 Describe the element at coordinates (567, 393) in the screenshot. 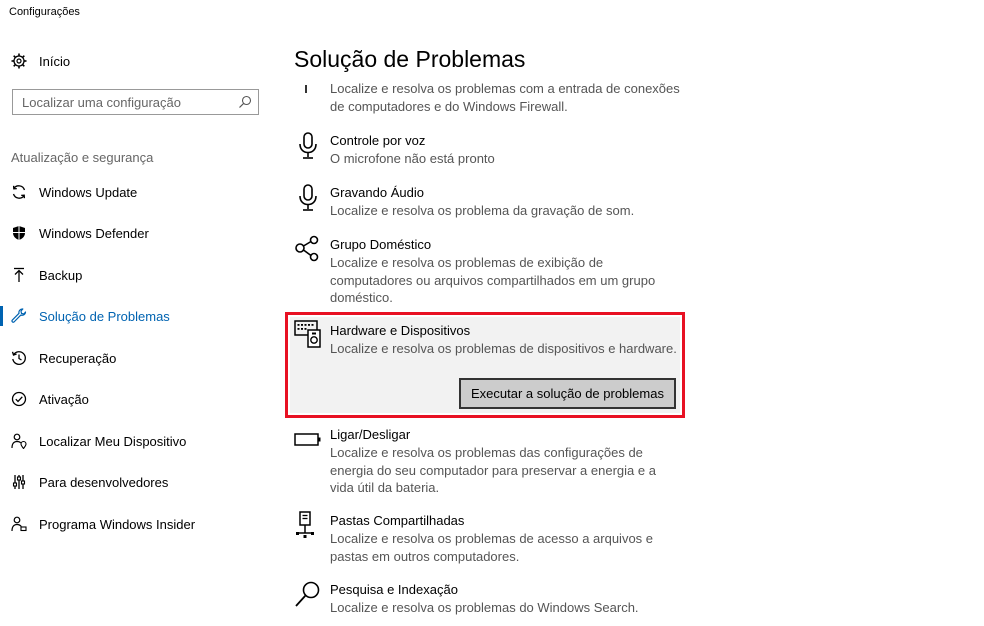

I see `run-troubleshooter-button: Executar a solução de problemas` at that location.